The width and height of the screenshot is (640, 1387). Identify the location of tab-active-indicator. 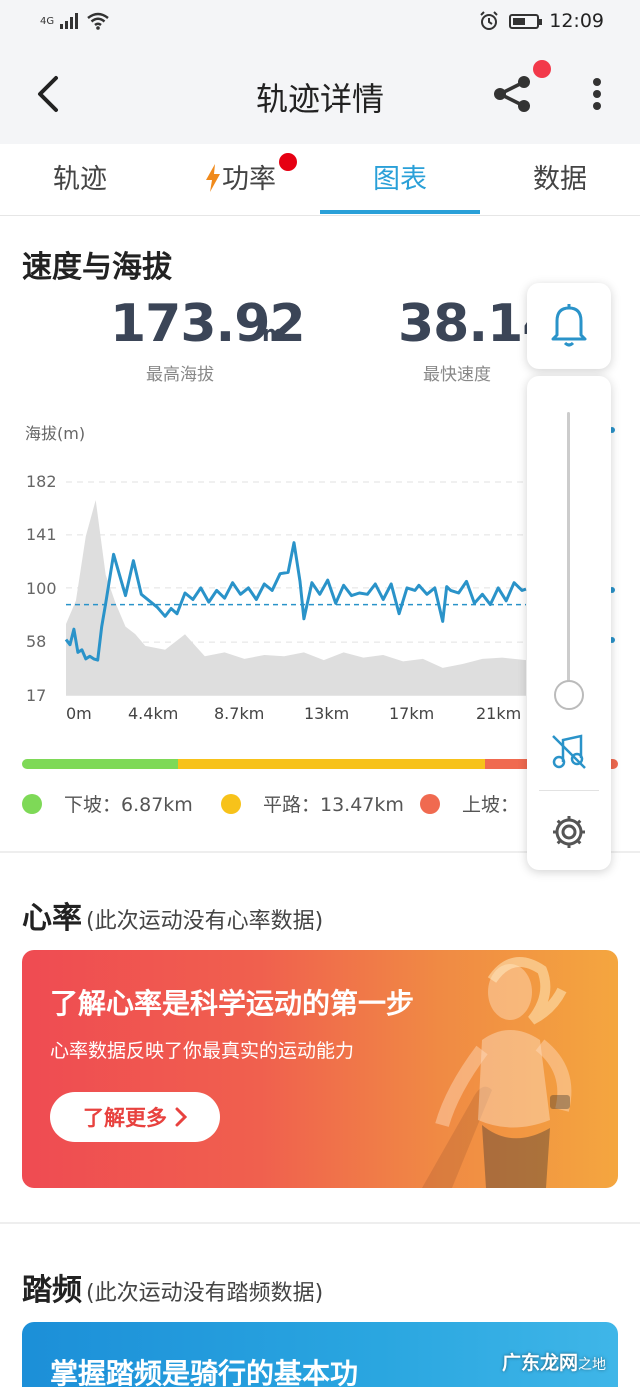
(400, 212).